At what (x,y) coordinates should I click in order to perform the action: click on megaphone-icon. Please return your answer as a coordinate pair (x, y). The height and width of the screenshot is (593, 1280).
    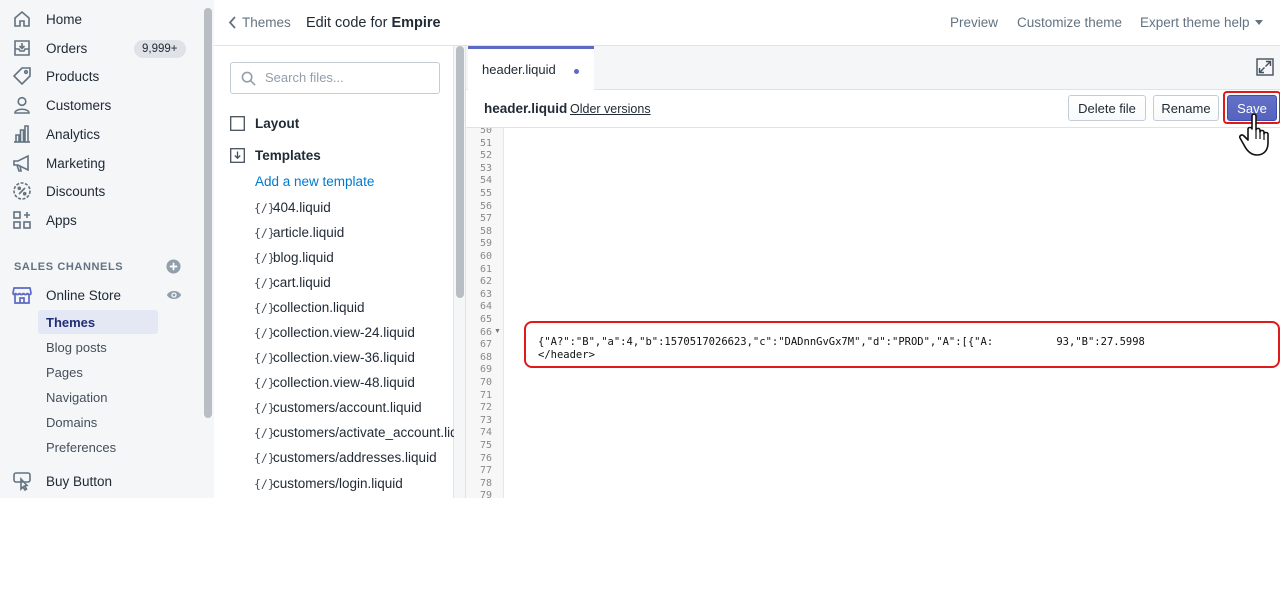
    Looking at the image, I should click on (21, 163).